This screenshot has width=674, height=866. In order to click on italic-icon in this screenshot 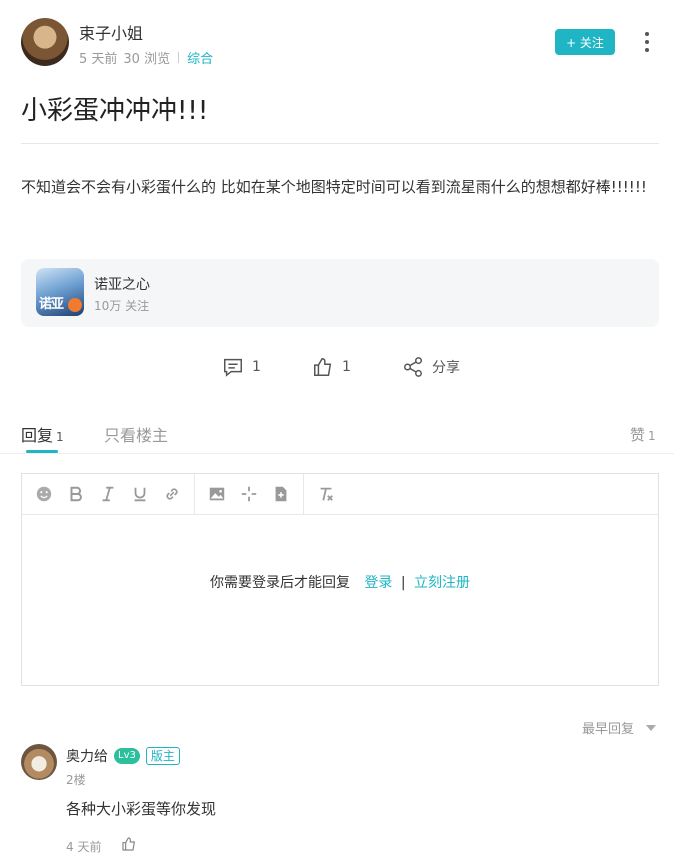, I will do `click(108, 494)`.